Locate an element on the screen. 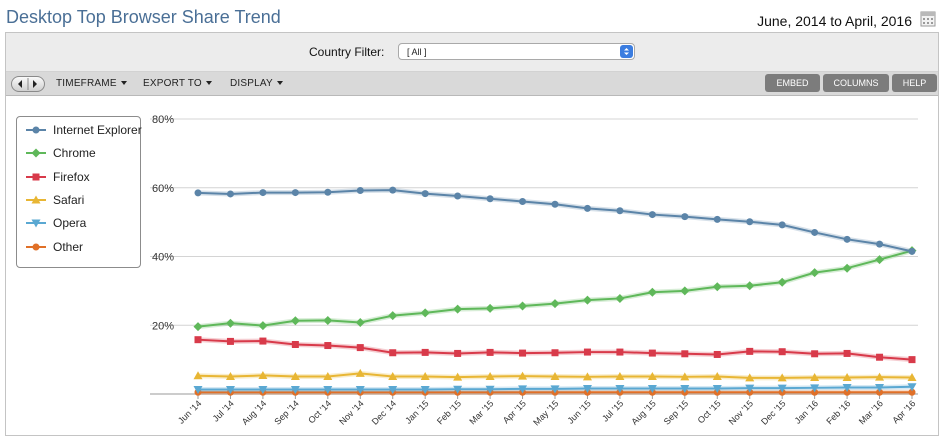 Image resolution: width=946 pixels, height=437 pixels. x-tick-label: Jan '15 is located at coordinates (416, 411).